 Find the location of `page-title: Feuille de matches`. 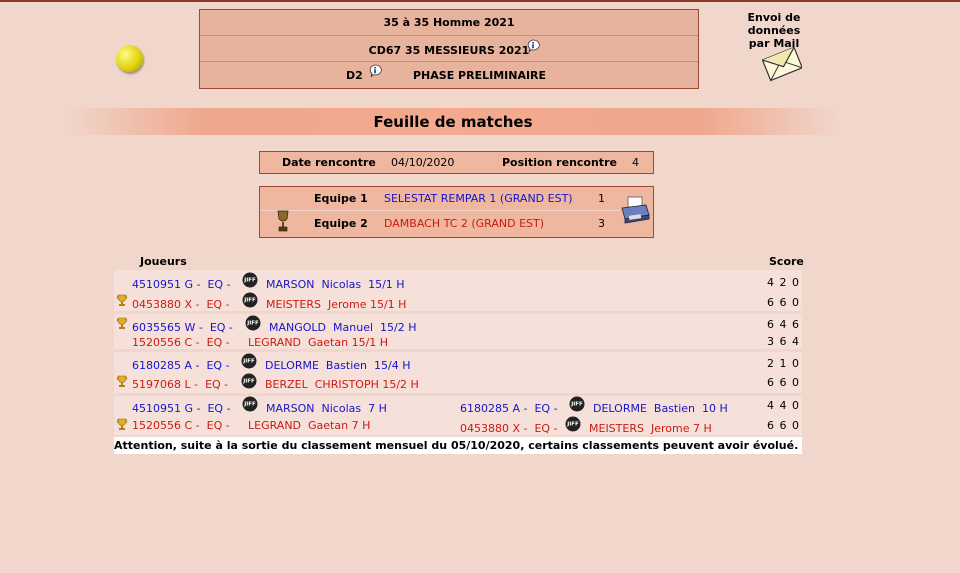

page-title: Feuille de matches is located at coordinates (453, 122).